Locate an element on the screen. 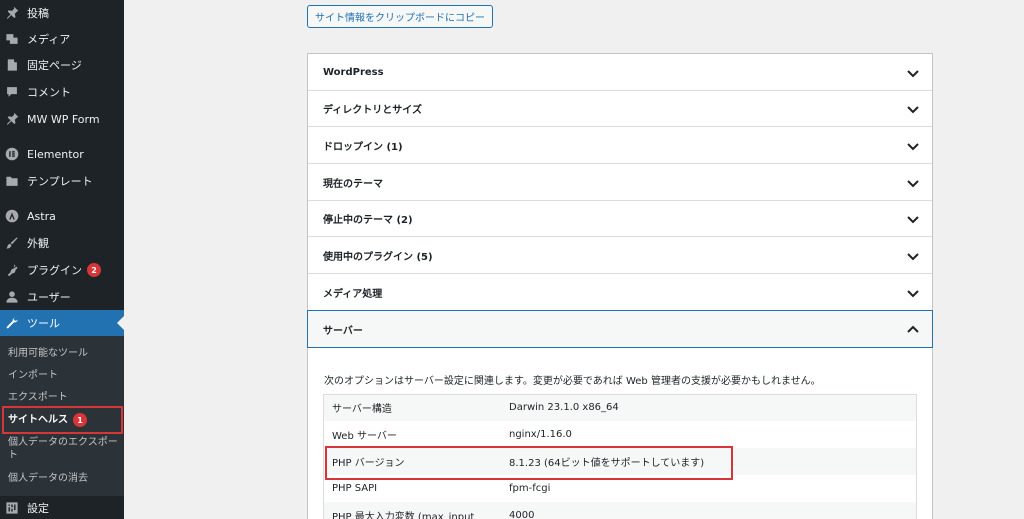 The width and height of the screenshot is (1024, 519). section-title: メディア処理 is located at coordinates (353, 294).